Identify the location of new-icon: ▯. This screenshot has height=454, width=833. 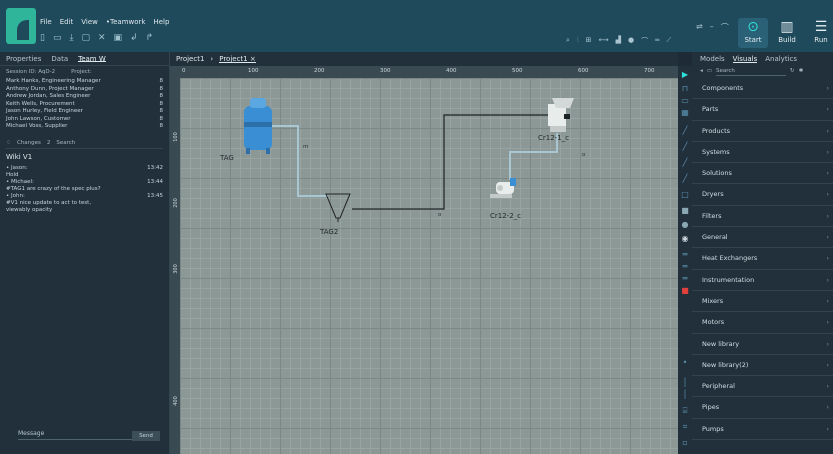
(42, 38).